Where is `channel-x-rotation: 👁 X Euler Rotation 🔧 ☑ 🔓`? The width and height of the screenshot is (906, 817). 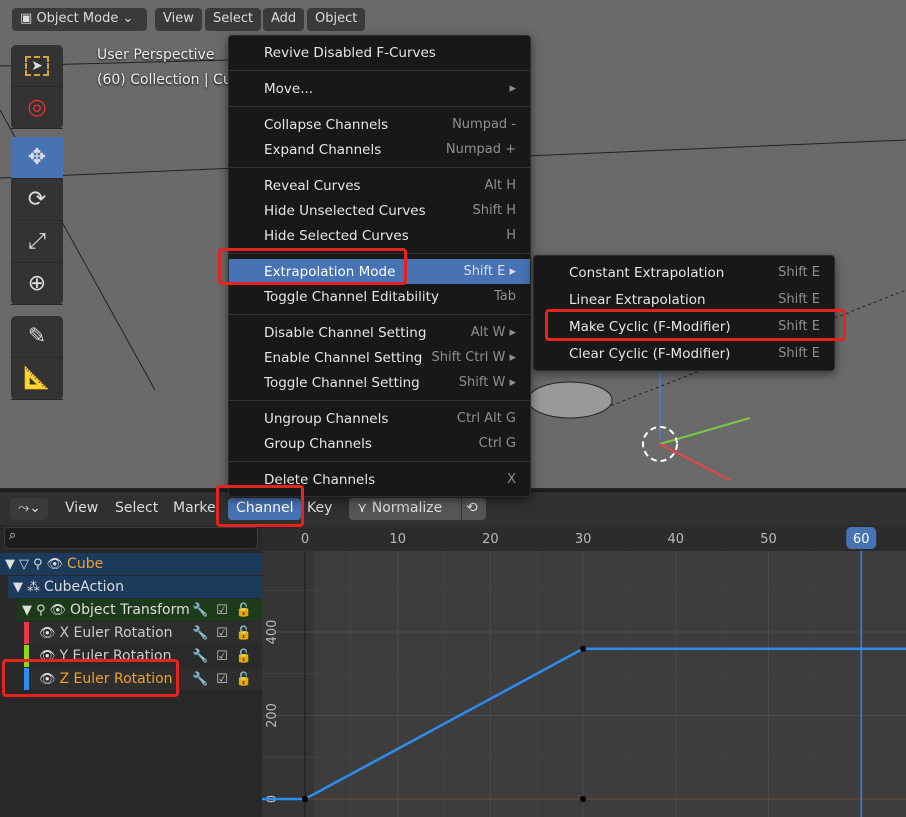 channel-x-rotation: 👁 X Euler Rotation 🔧 ☑ 🔓 is located at coordinates (143, 633).